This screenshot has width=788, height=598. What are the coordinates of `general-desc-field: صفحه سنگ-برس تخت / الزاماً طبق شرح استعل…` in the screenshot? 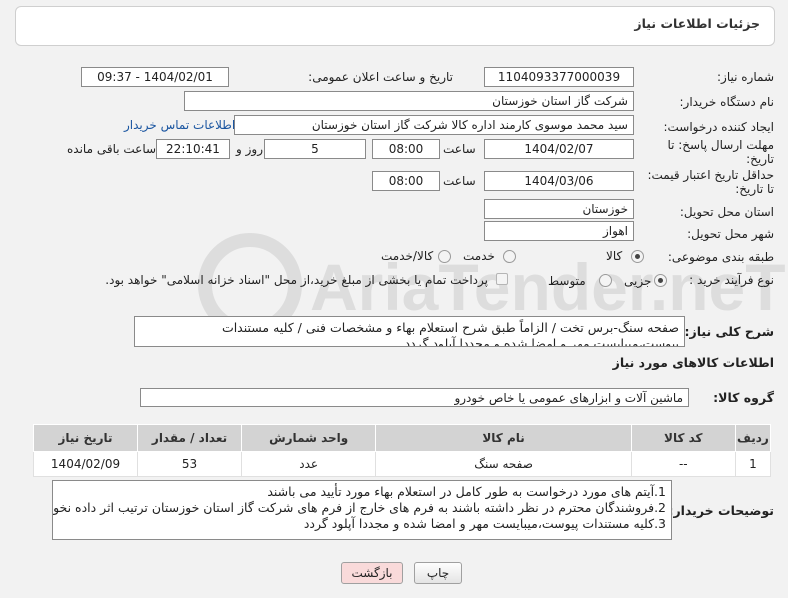 It's located at (409, 331).